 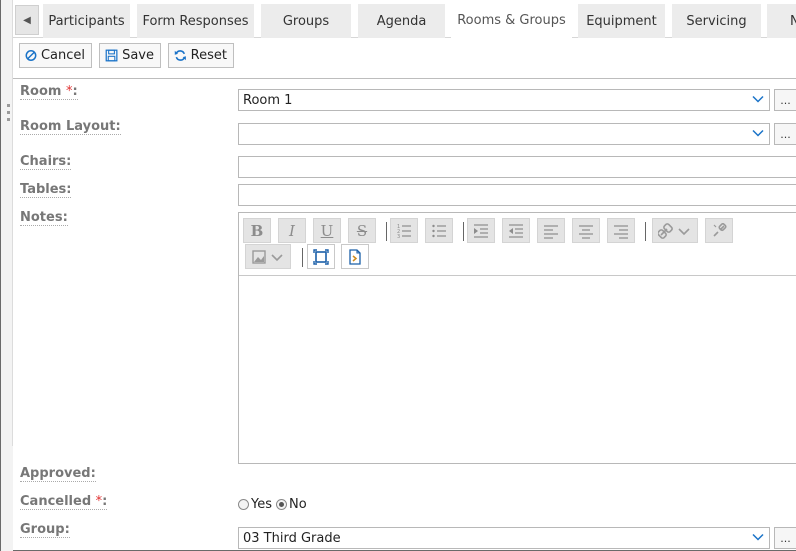 I want to click on view-source-button, so click(x=355, y=256).